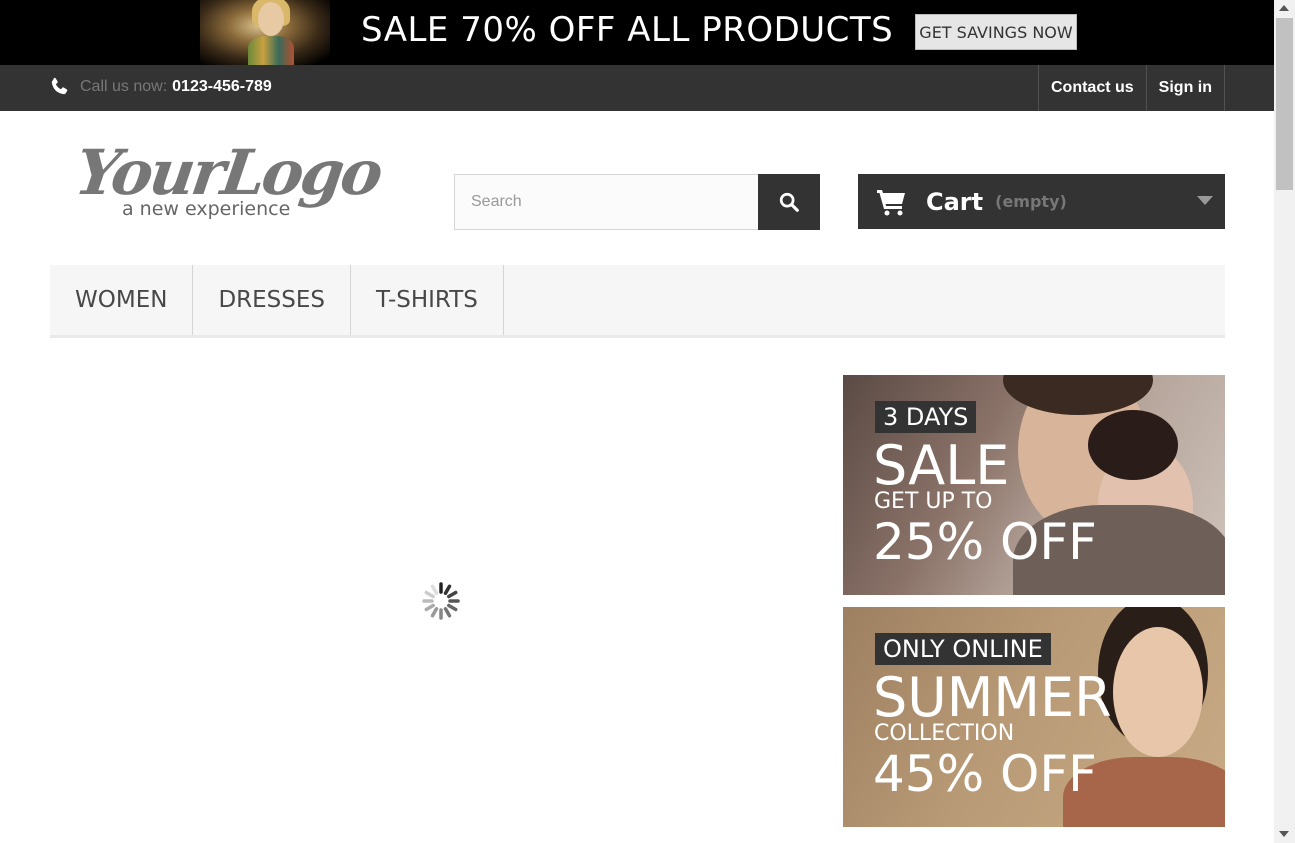 This screenshot has height=843, width=1295. I want to click on search-button, so click(789, 202).